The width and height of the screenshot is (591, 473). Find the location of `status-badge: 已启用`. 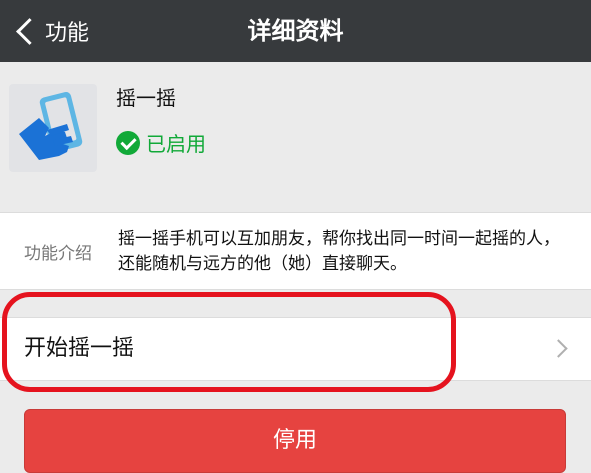

status-badge: 已启用 is located at coordinates (161, 142).